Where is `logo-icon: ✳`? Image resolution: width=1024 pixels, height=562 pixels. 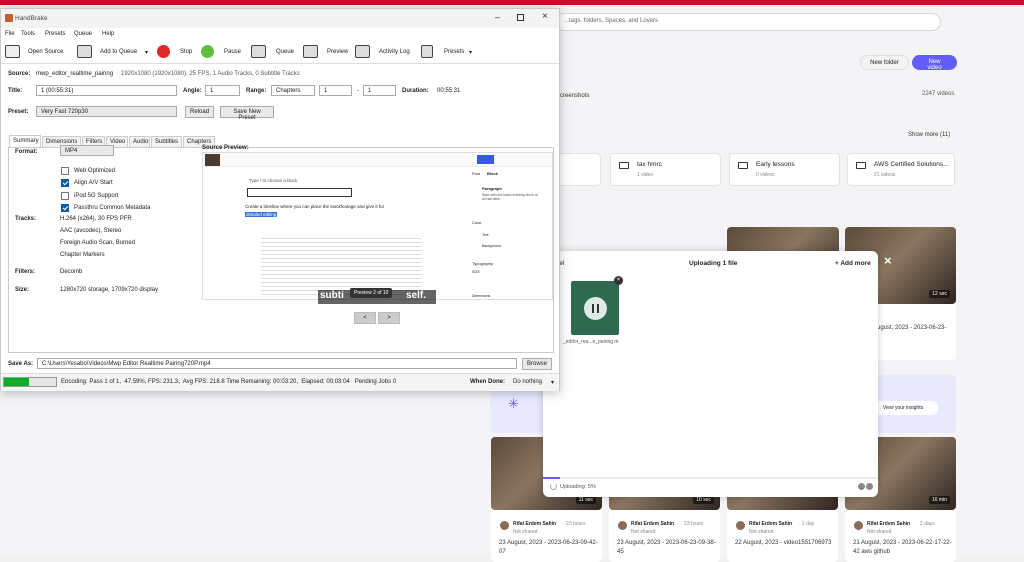 logo-icon: ✳ is located at coordinates (513, 403).